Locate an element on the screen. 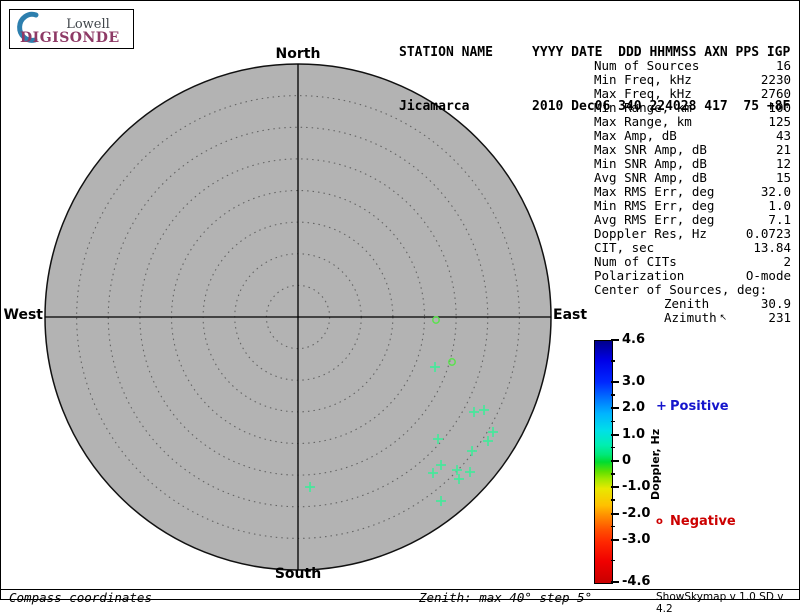 Image resolution: width=800 pixels, height=615 pixels. colorbar-tick-label: -2.0 is located at coordinates (636, 513).